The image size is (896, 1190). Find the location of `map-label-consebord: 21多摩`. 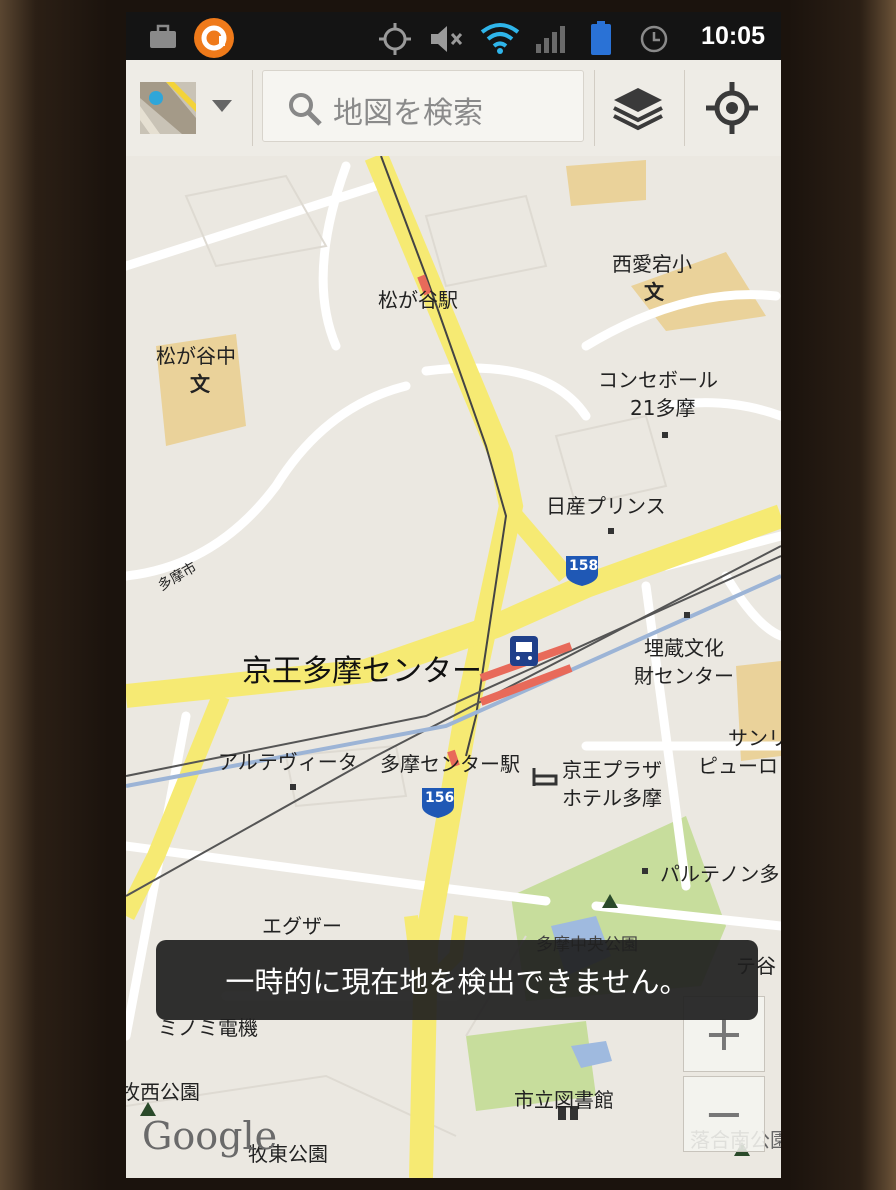

map-label-consebord: 21多摩 is located at coordinates (663, 408).